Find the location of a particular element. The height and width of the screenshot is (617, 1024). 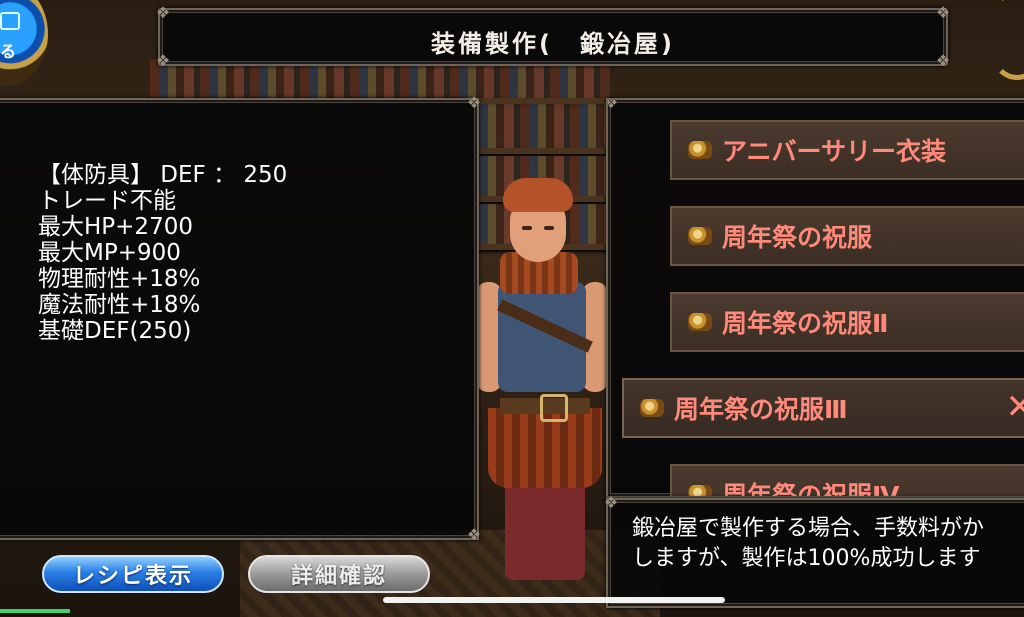

message-line: しますが、製作は100%成功します is located at coordinates (806, 558).